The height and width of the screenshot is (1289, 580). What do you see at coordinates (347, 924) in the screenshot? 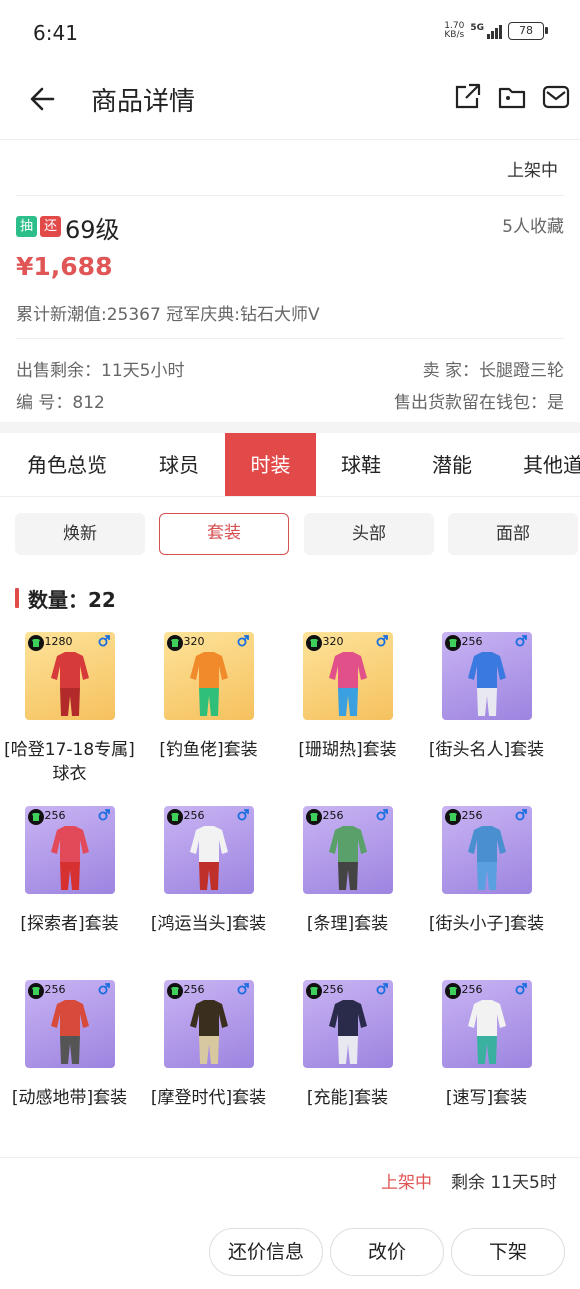
I see `item-name: [条理]套装` at bounding box center [347, 924].